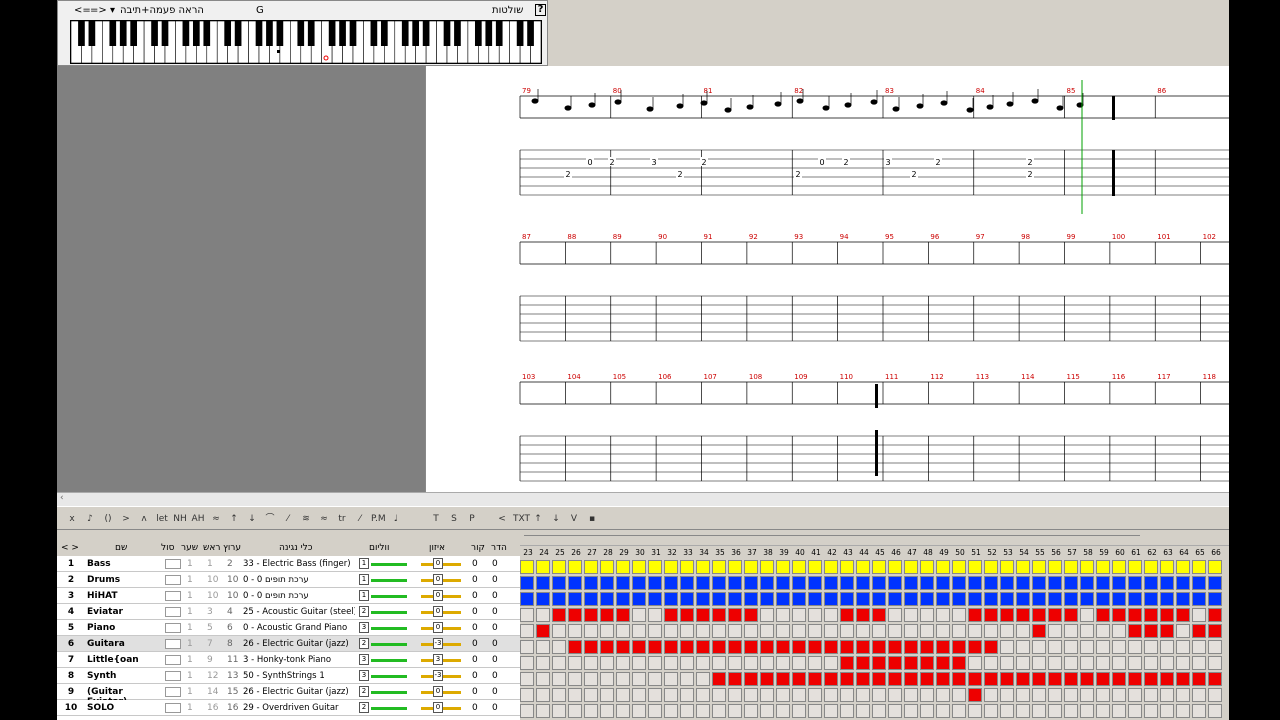 The height and width of the screenshot is (720, 1280). What do you see at coordinates (123, 628) in the screenshot?
I see `track-name: Piano` at bounding box center [123, 628].